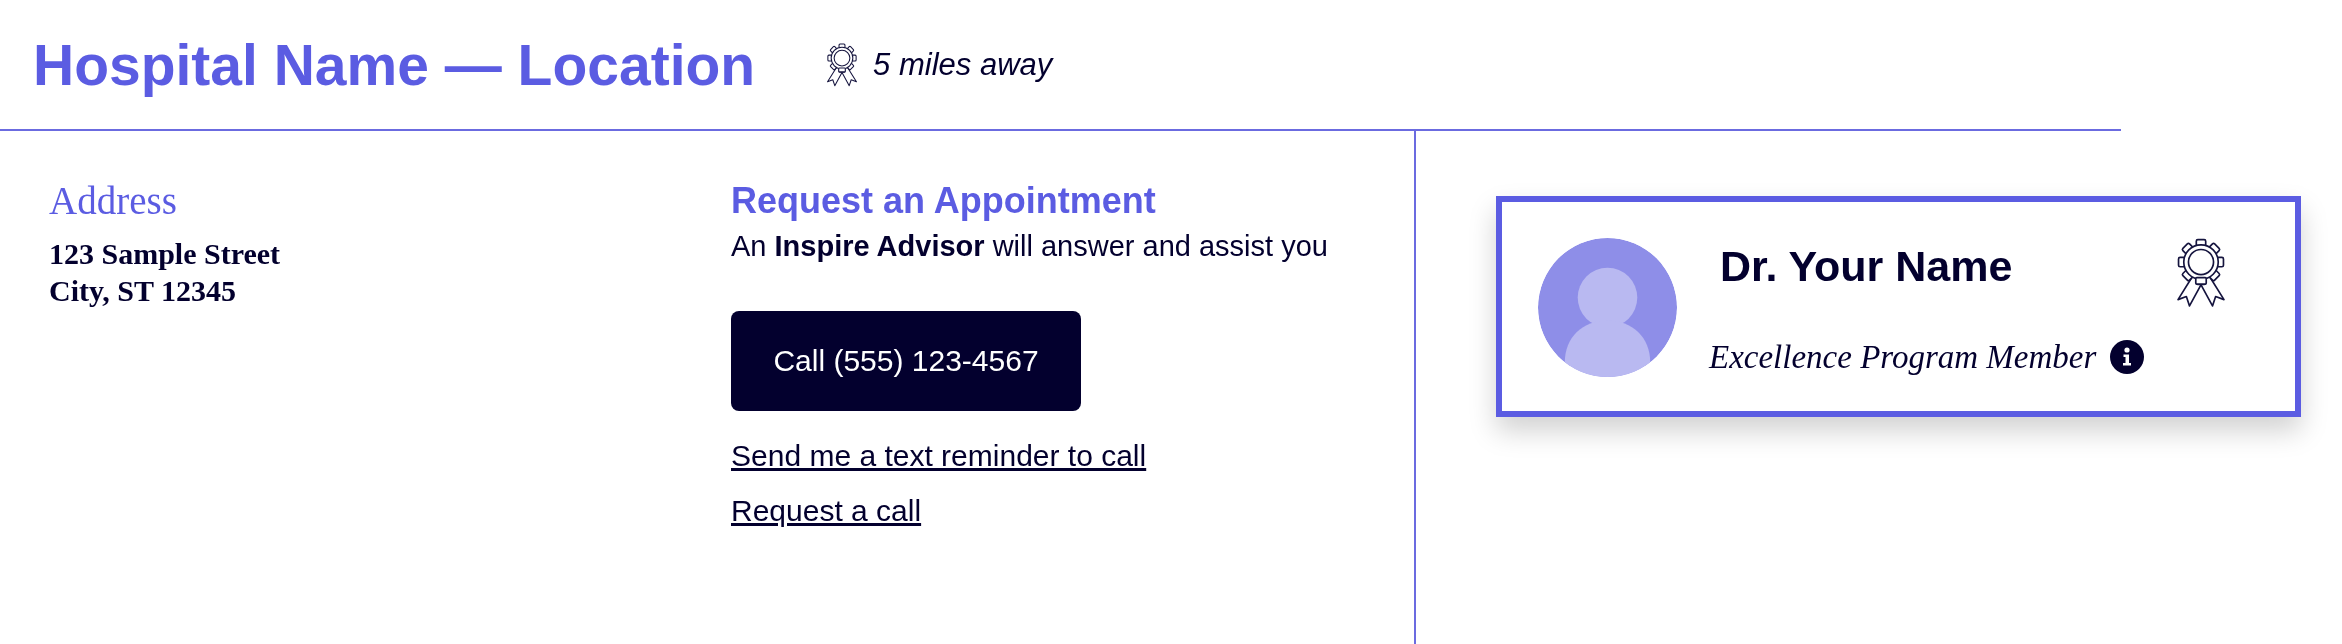 Image resolution: width=2342 pixels, height=644 pixels. I want to click on appointment-subtitle: An Inspire Advisor will answer and assist you, so click(1029, 246).